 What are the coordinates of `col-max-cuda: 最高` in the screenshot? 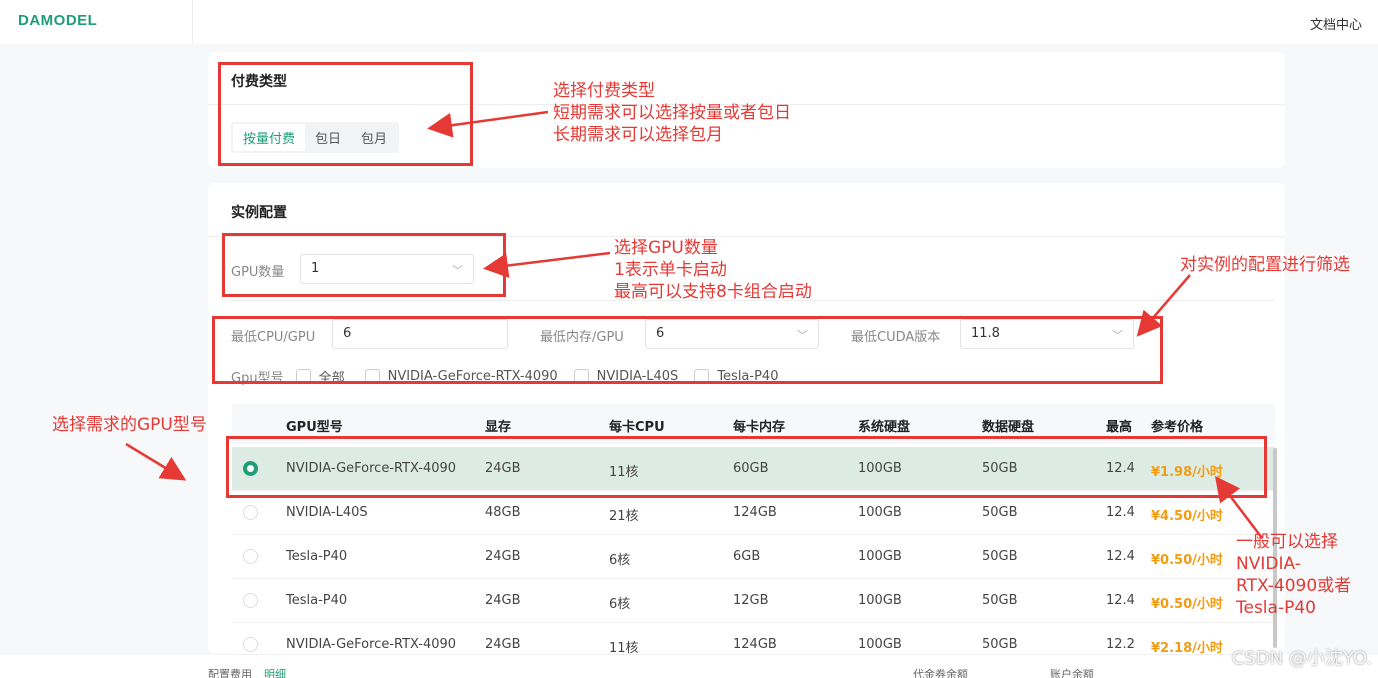 It's located at (1119, 427).